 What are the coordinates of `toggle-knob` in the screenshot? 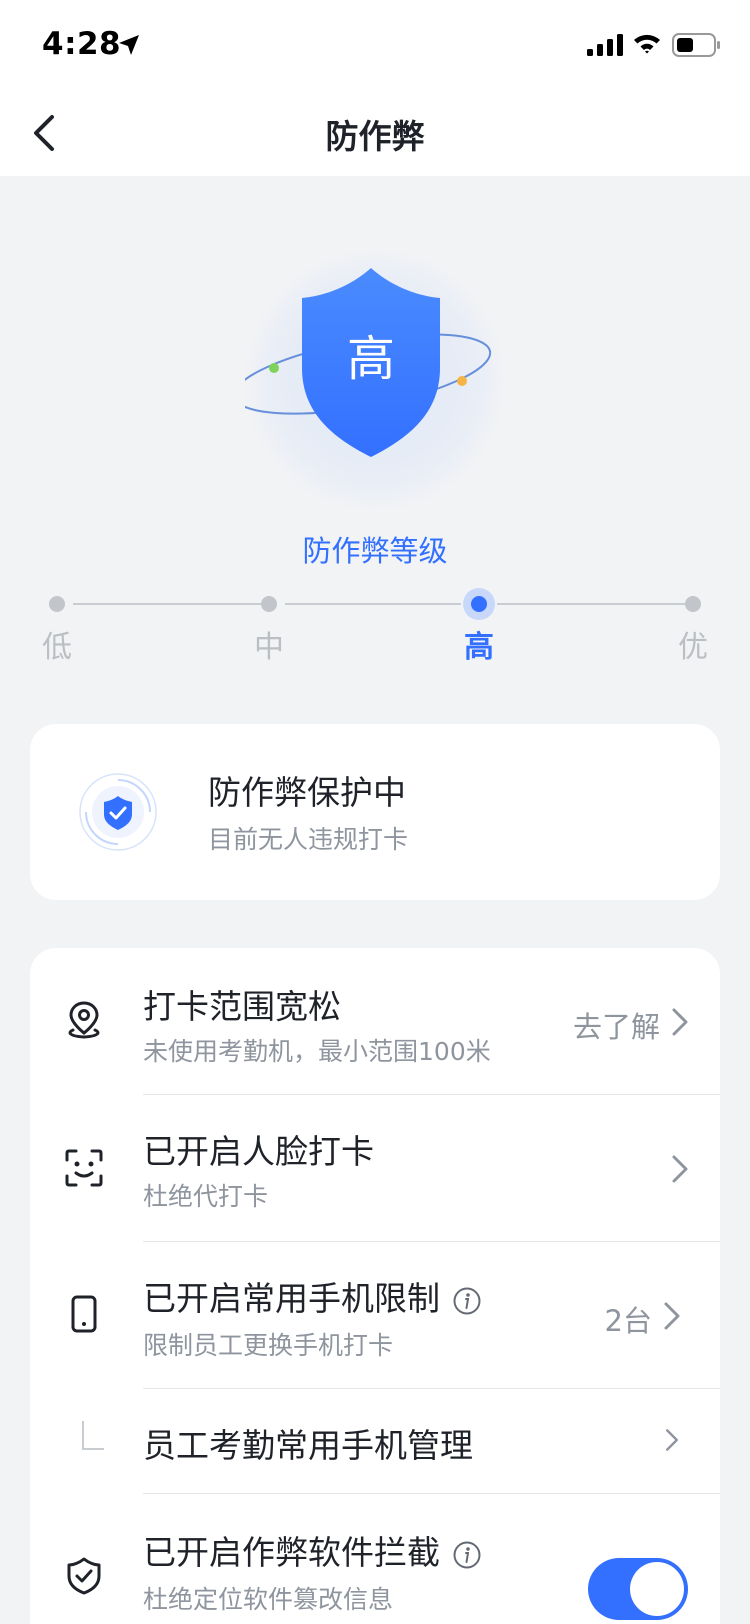 It's located at (657, 1589).